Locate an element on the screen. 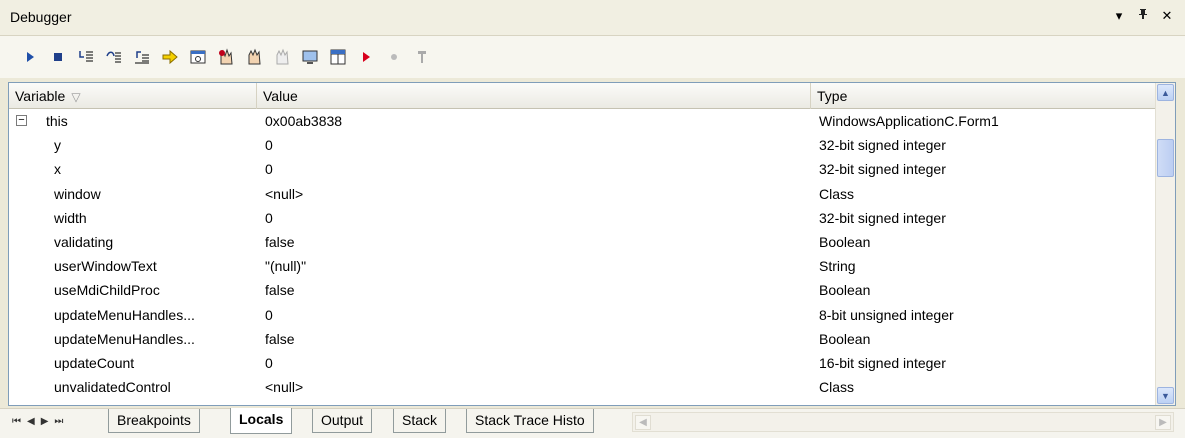 Image resolution: width=1185 pixels, height=438 pixels. window-title: Debugger is located at coordinates (41, 17).